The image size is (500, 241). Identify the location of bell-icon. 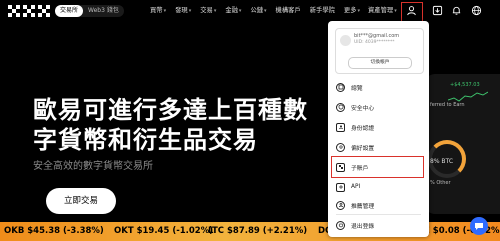
(456, 10).